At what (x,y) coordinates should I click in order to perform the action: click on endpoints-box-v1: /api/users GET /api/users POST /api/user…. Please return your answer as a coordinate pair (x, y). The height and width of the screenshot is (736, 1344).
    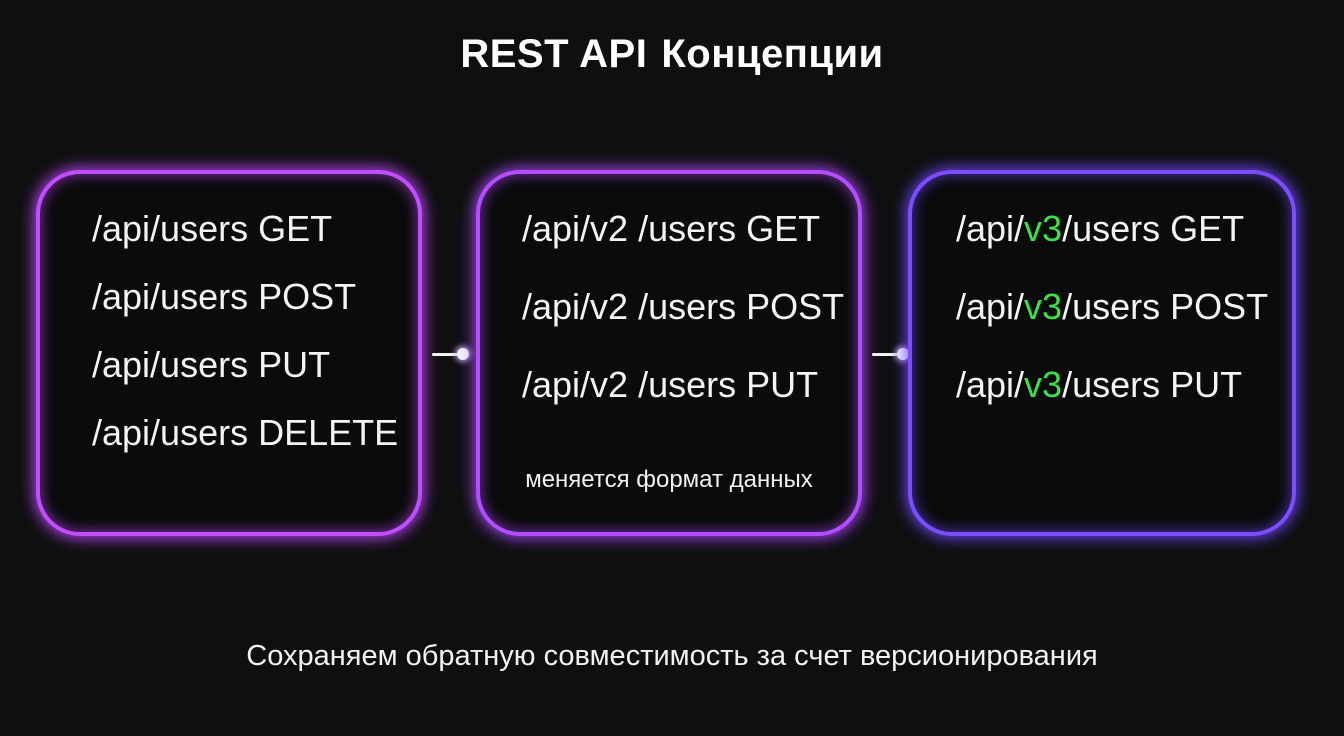
    Looking at the image, I should click on (229, 353).